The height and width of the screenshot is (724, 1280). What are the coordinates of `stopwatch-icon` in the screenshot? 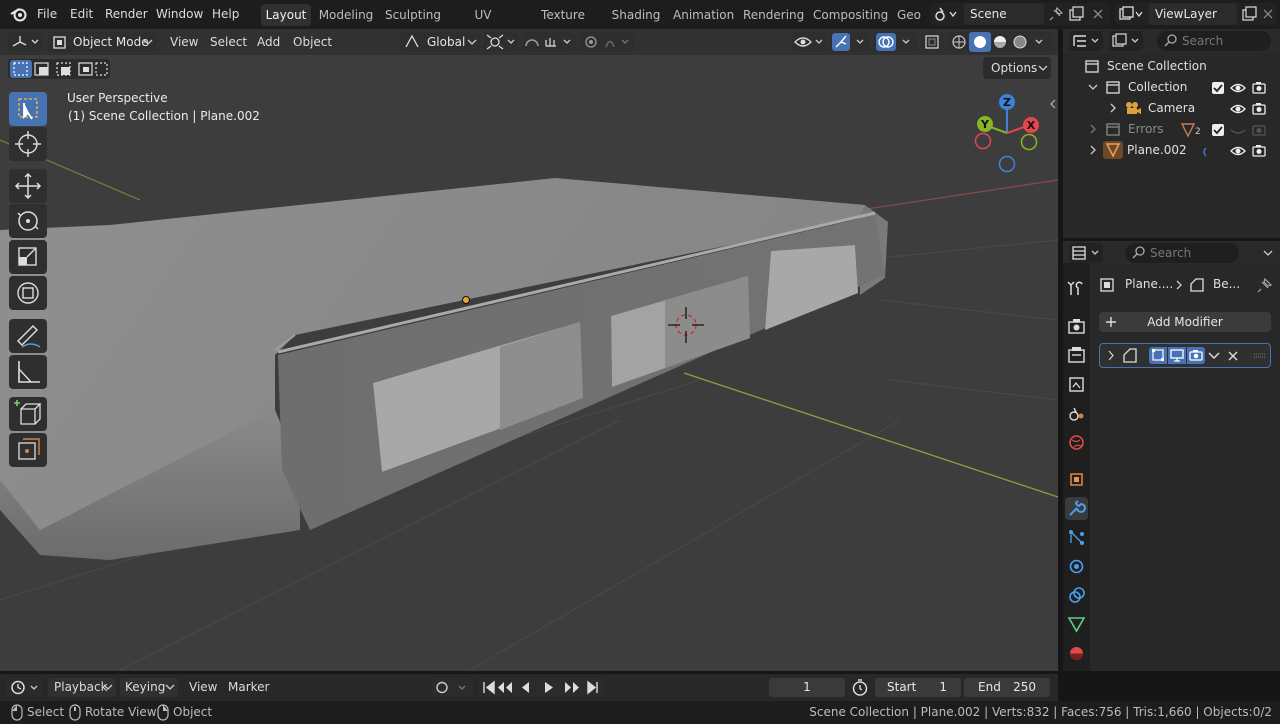 It's located at (860, 687).